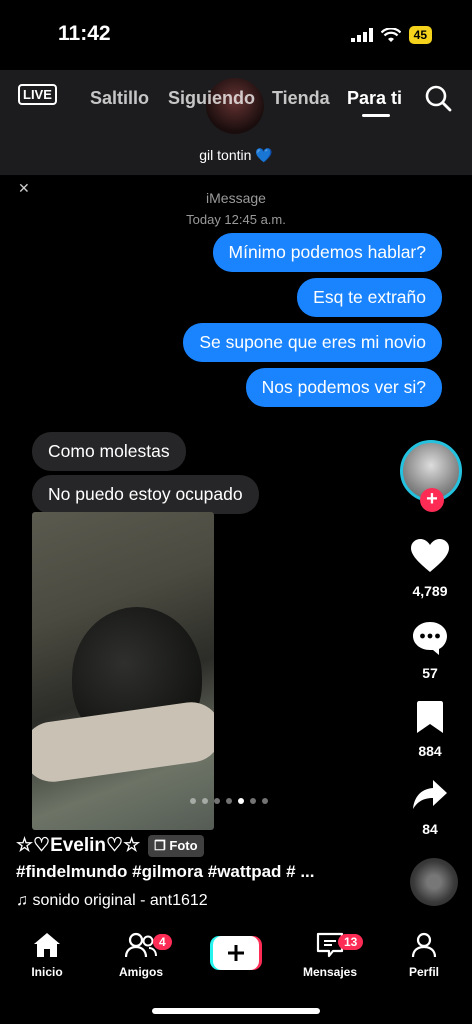 This screenshot has height=1024, width=472. What do you see at coordinates (236, 198) in the screenshot?
I see `imessage-label: iMessage` at bounding box center [236, 198].